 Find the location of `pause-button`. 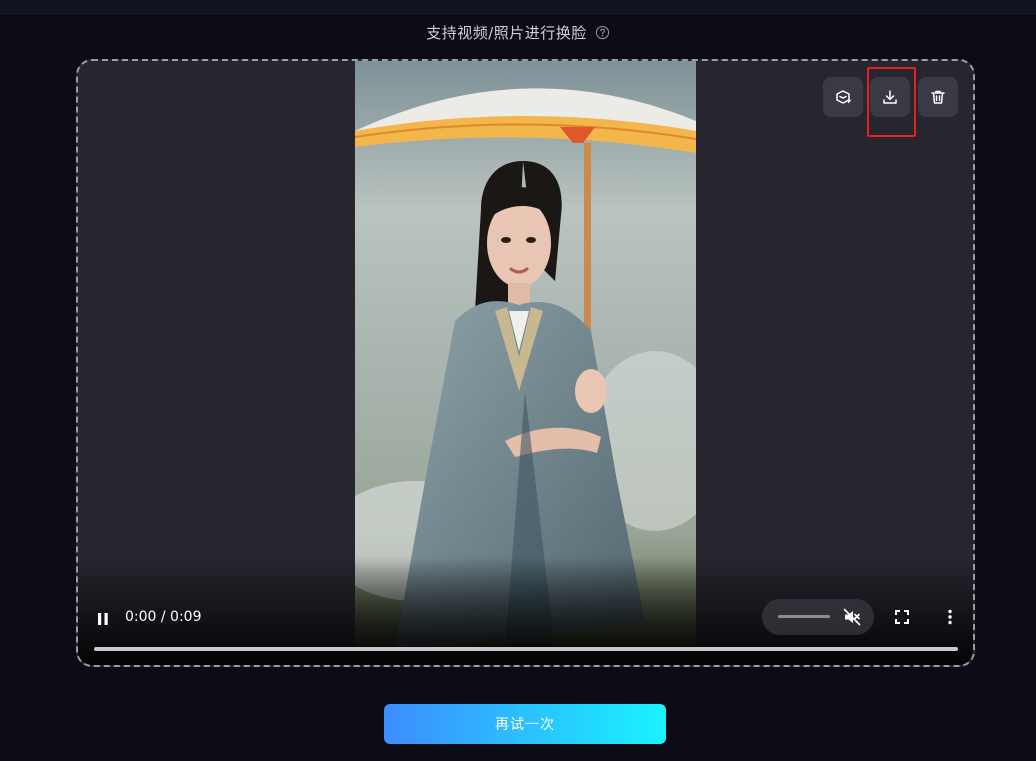

pause-button is located at coordinates (103, 619).